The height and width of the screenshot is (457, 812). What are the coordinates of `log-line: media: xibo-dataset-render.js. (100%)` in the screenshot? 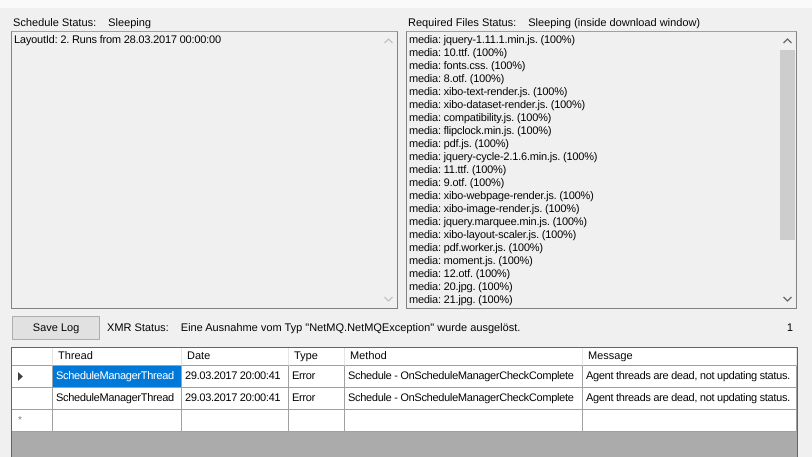 It's located at (497, 105).